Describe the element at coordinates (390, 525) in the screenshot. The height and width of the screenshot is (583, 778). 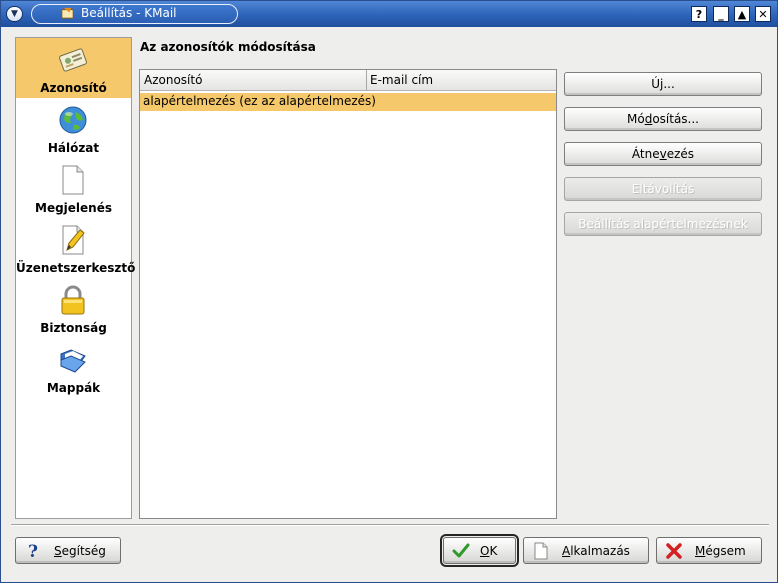
I see `divider` at that location.